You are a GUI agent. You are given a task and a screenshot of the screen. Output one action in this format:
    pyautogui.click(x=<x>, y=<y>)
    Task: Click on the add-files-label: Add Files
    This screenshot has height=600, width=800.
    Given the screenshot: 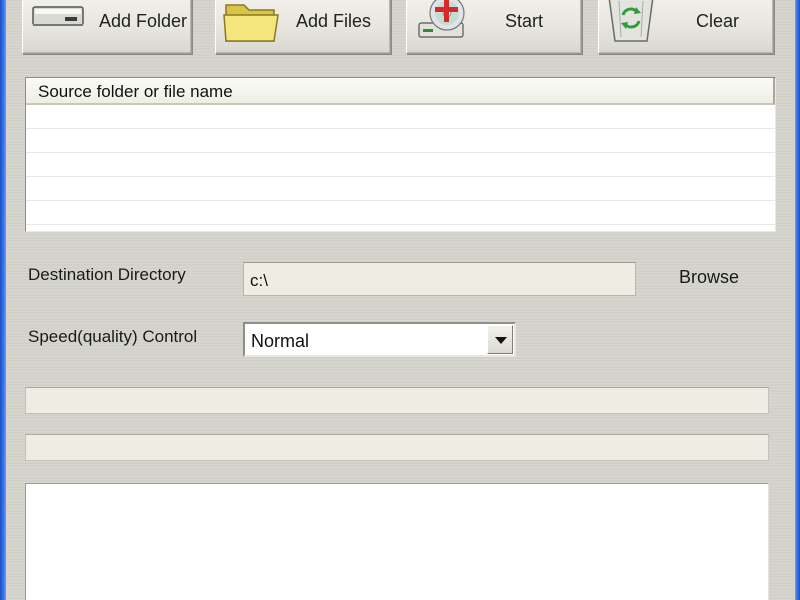 What is the action you would take?
    pyautogui.click(x=334, y=21)
    